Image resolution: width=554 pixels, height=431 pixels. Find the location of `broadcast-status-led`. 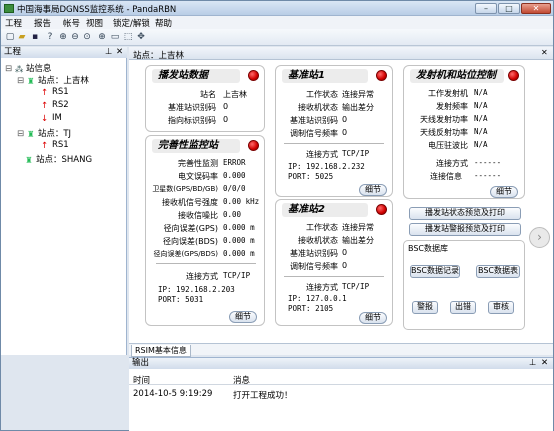

broadcast-status-led is located at coordinates (253, 75).